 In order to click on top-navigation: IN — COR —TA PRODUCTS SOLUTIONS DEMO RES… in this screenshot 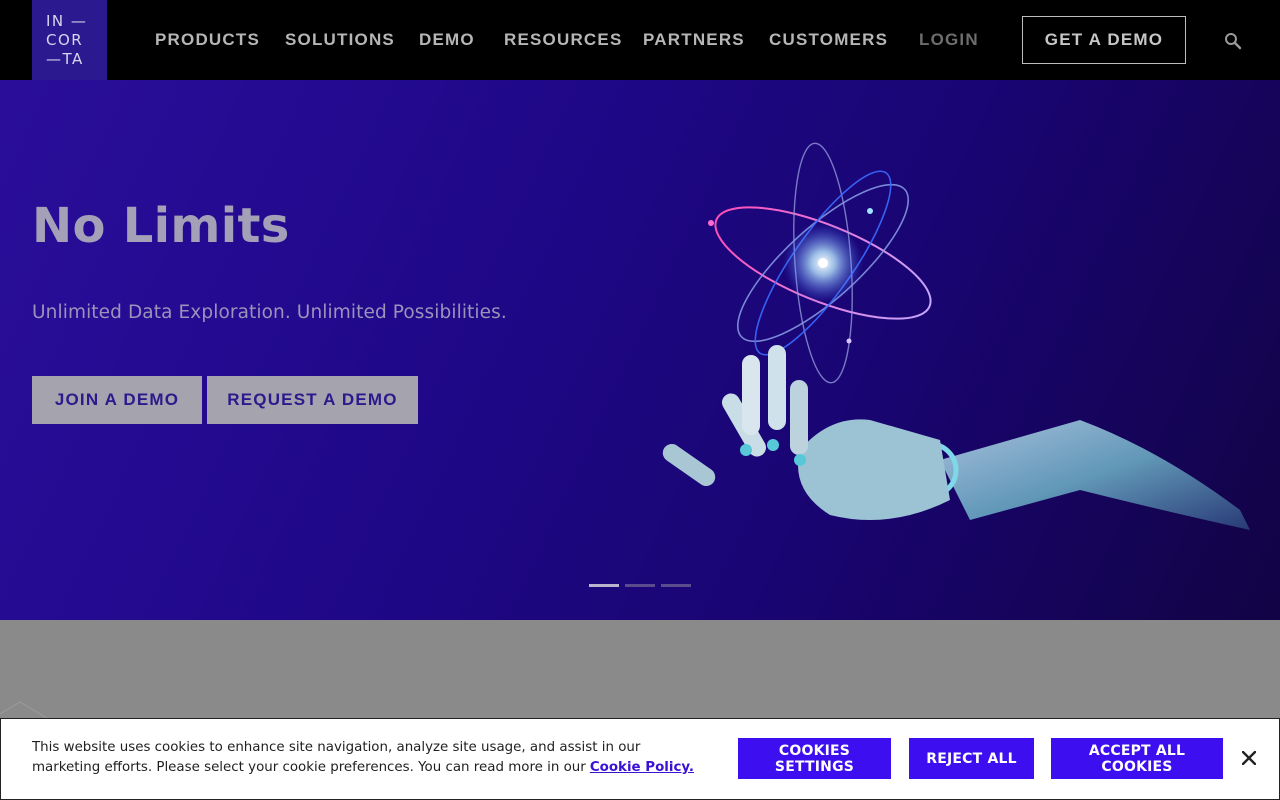, I will do `click(640, 40)`.